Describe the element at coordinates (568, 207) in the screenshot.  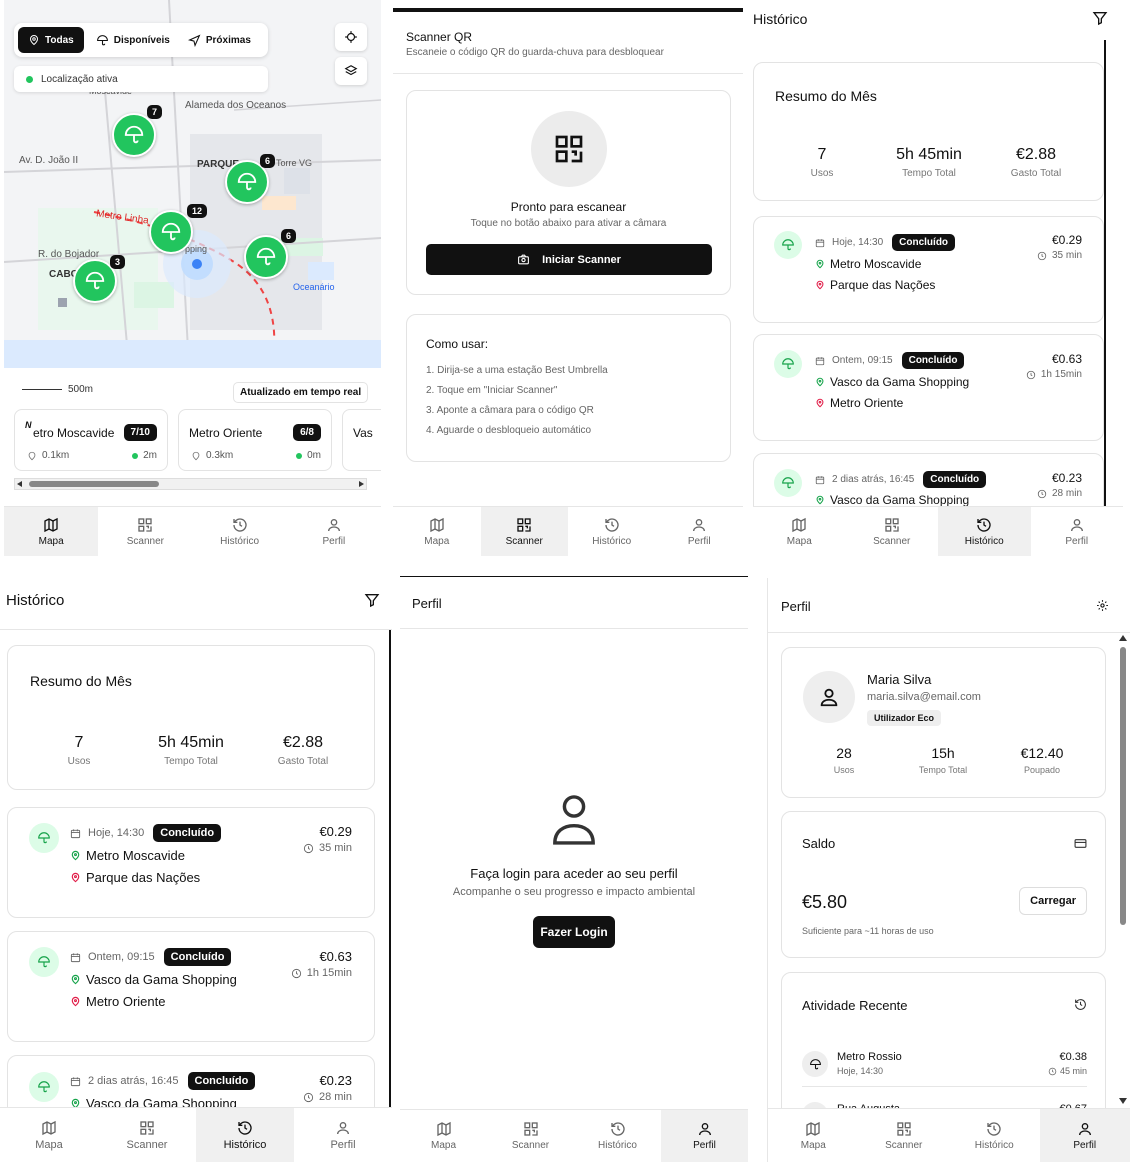
I see `ready-text: Pronto para escanear` at that location.